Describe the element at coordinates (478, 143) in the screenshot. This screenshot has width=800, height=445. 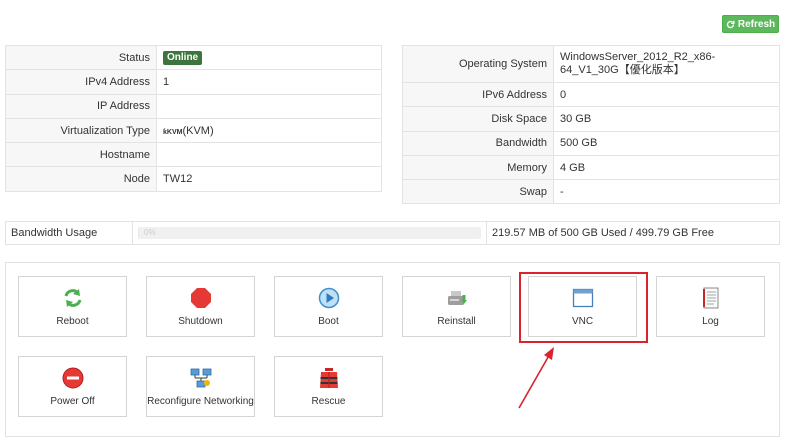
I see `bandwidth-label: Bandwidth` at that location.